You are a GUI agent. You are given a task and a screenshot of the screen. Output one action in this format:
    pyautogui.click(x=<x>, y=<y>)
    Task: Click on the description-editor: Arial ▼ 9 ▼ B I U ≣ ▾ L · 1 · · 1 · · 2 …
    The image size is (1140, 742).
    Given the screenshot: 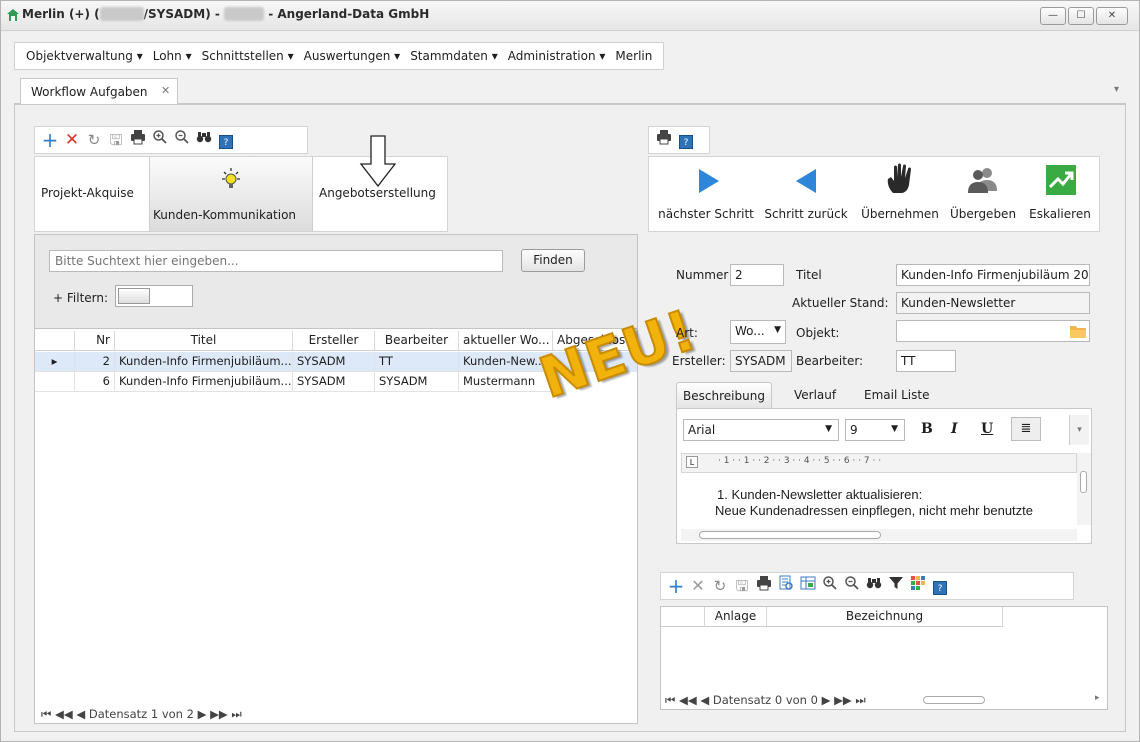 What is the action you would take?
    pyautogui.click(x=884, y=476)
    